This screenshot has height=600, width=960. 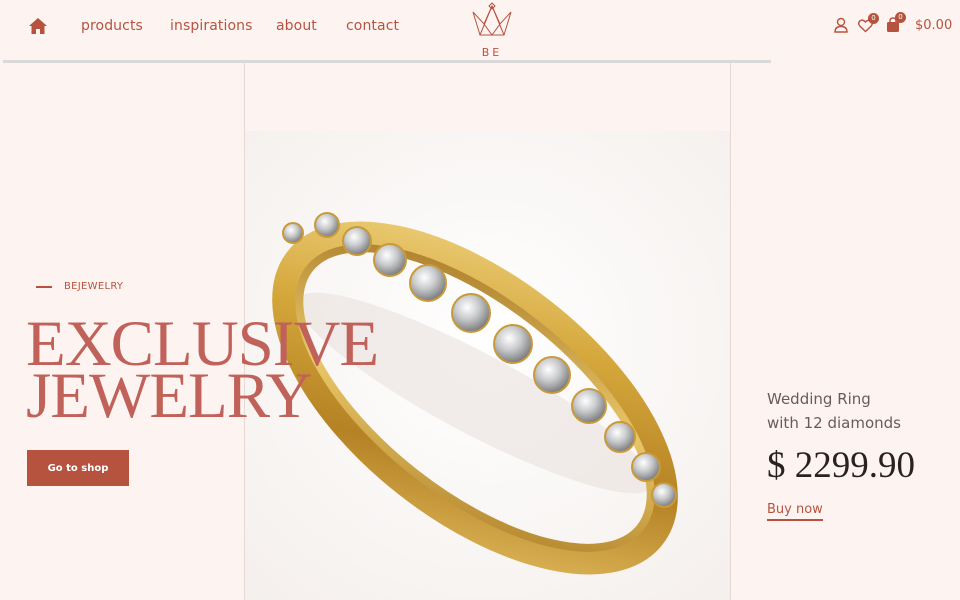 What do you see at coordinates (868, 25) in the screenshot?
I see `wishlist-button: 0` at bounding box center [868, 25].